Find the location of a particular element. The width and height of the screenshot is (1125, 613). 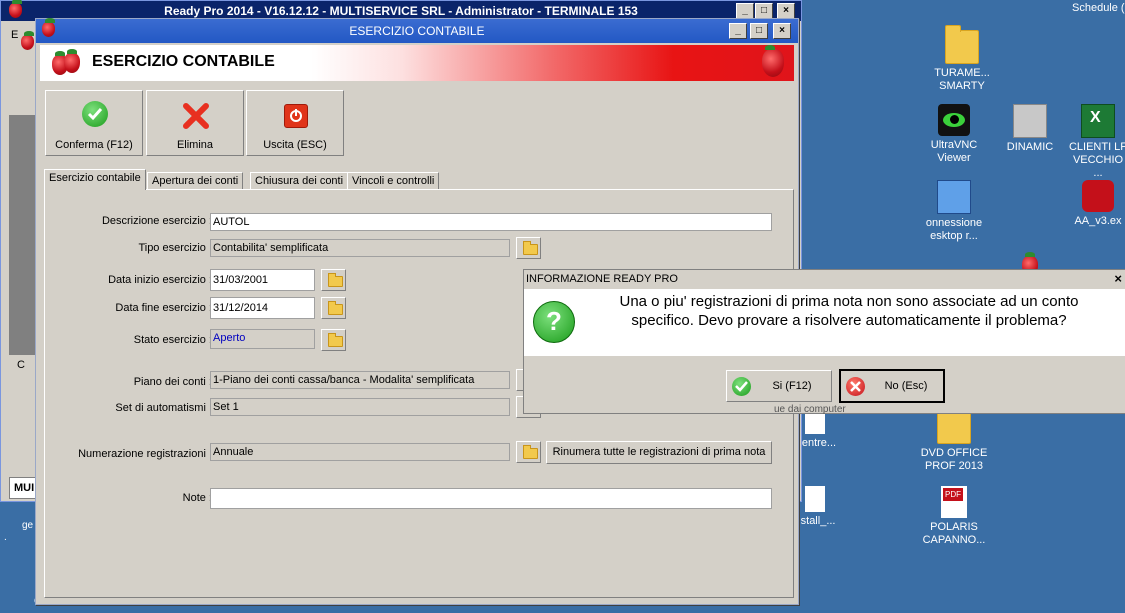

data-fine-label: Data fine esercizio : is located at coordinates (163, 308).